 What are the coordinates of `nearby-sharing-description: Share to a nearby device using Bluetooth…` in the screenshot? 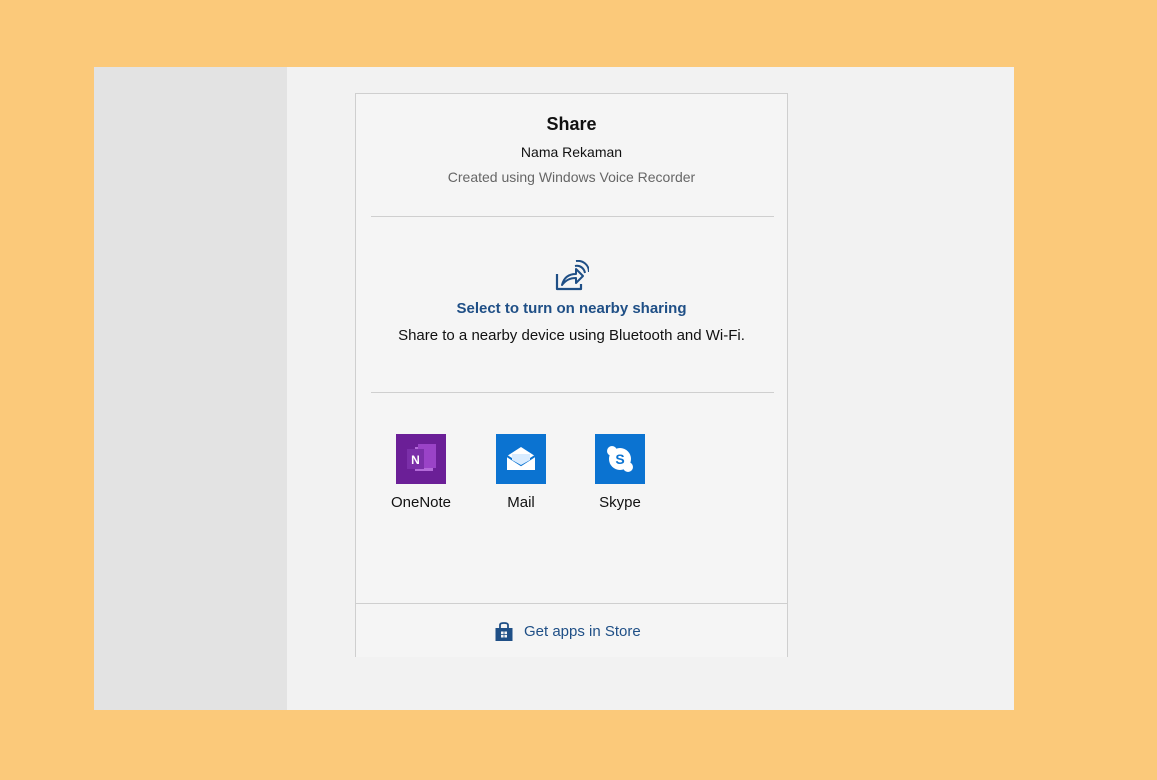 It's located at (571, 335).